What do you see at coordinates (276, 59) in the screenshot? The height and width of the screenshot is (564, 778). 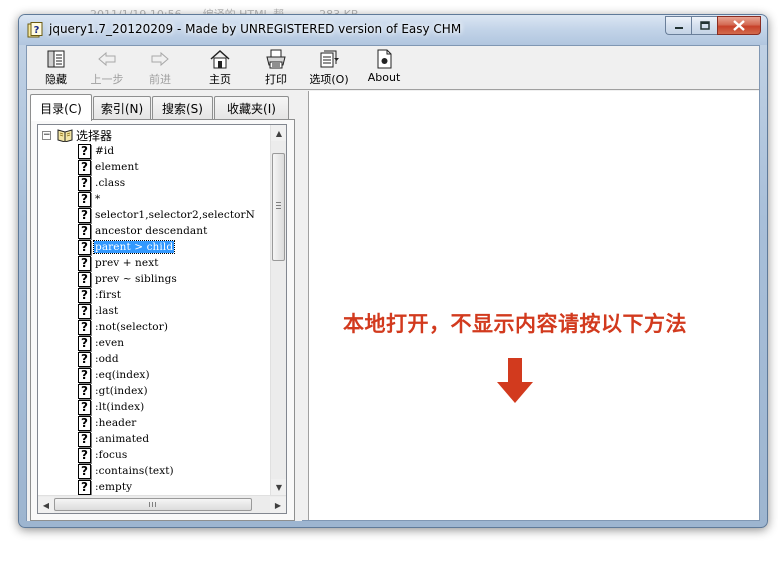 I see `printer-icon` at bounding box center [276, 59].